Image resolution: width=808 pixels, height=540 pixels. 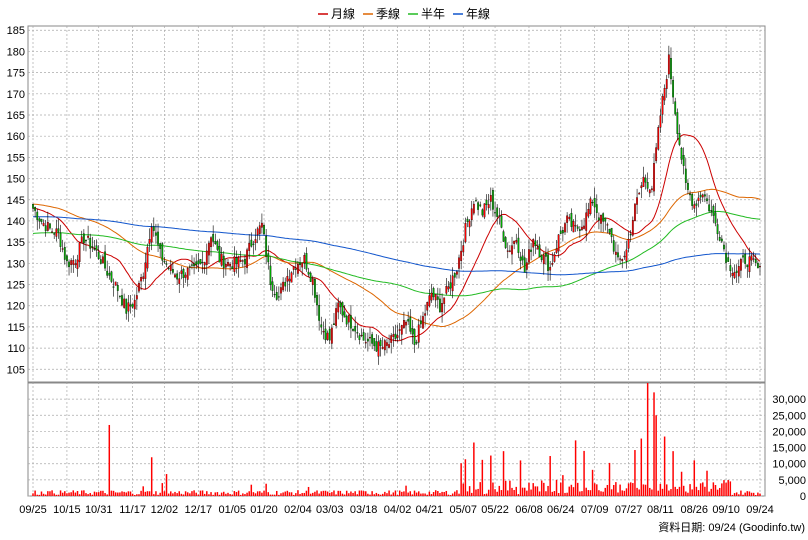 I want to click on volume-tick-label: 20,000, so click(x=789, y=432).